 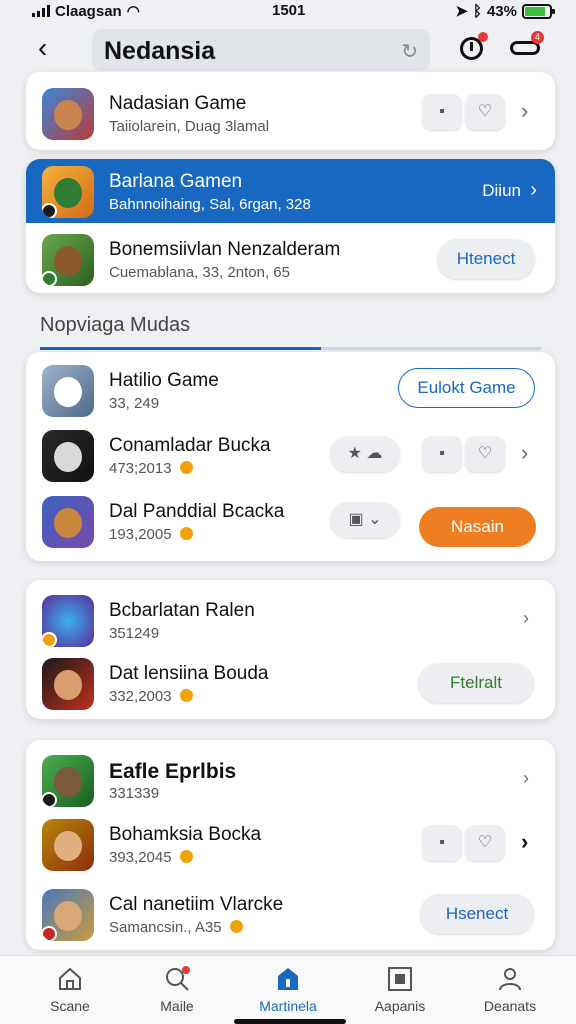 I want to click on search-value: Nedansia, so click(x=160, y=51).